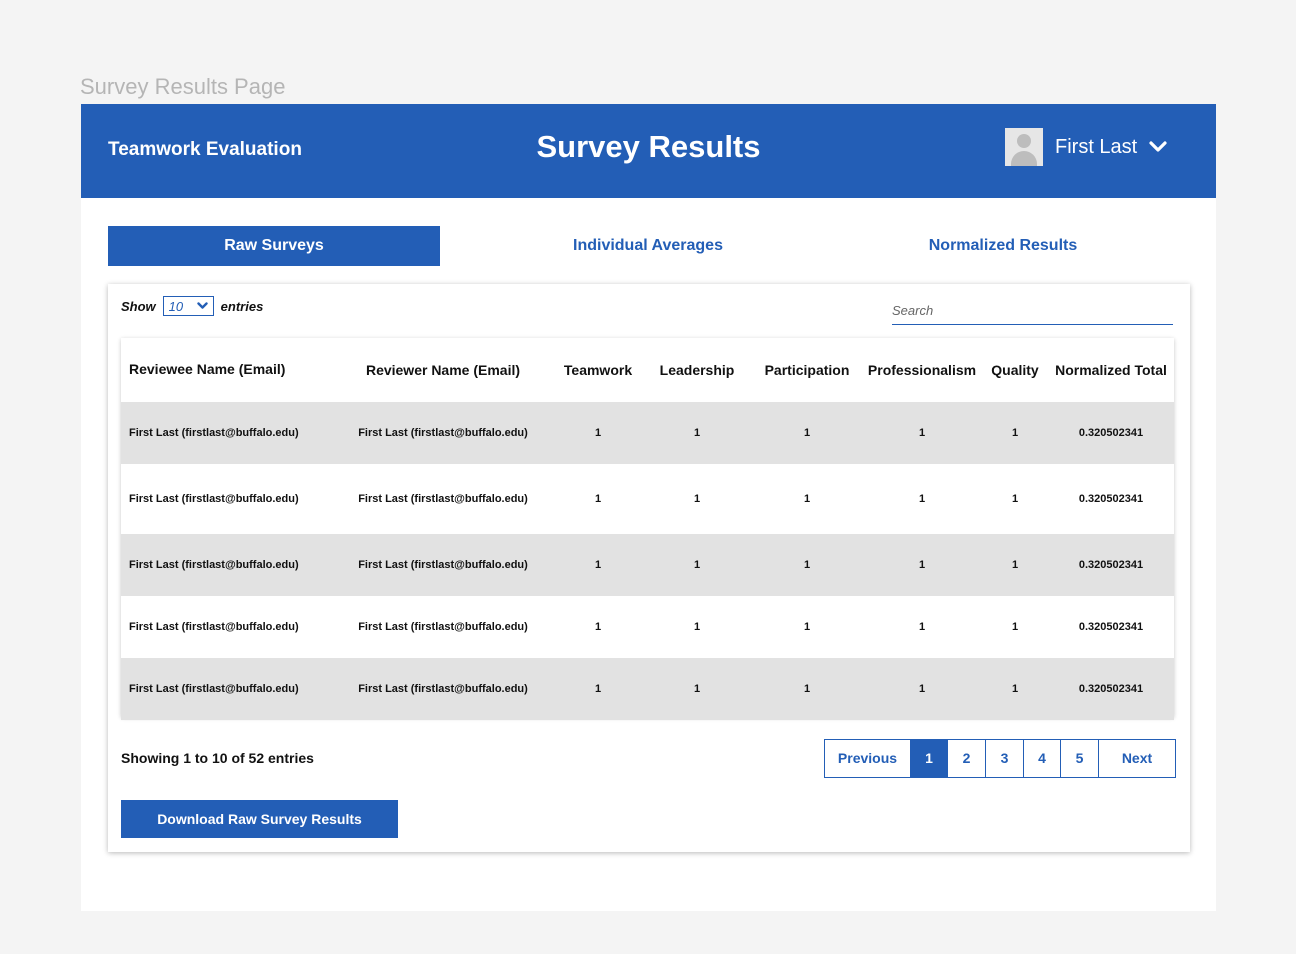 This screenshot has height=954, width=1296. Describe the element at coordinates (183, 86) in the screenshot. I see `frame-label: Survey Results Page` at that location.